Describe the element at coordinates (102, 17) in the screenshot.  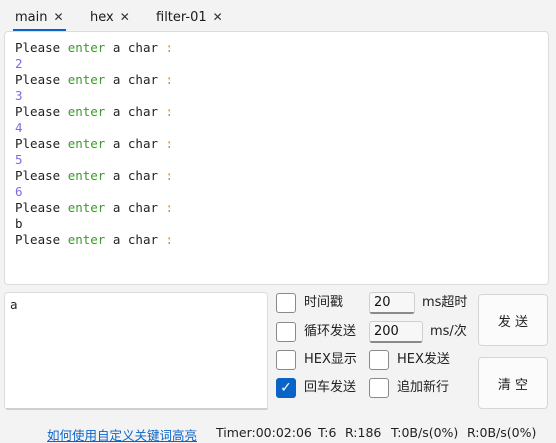
I see `tab-label: hex` at that location.